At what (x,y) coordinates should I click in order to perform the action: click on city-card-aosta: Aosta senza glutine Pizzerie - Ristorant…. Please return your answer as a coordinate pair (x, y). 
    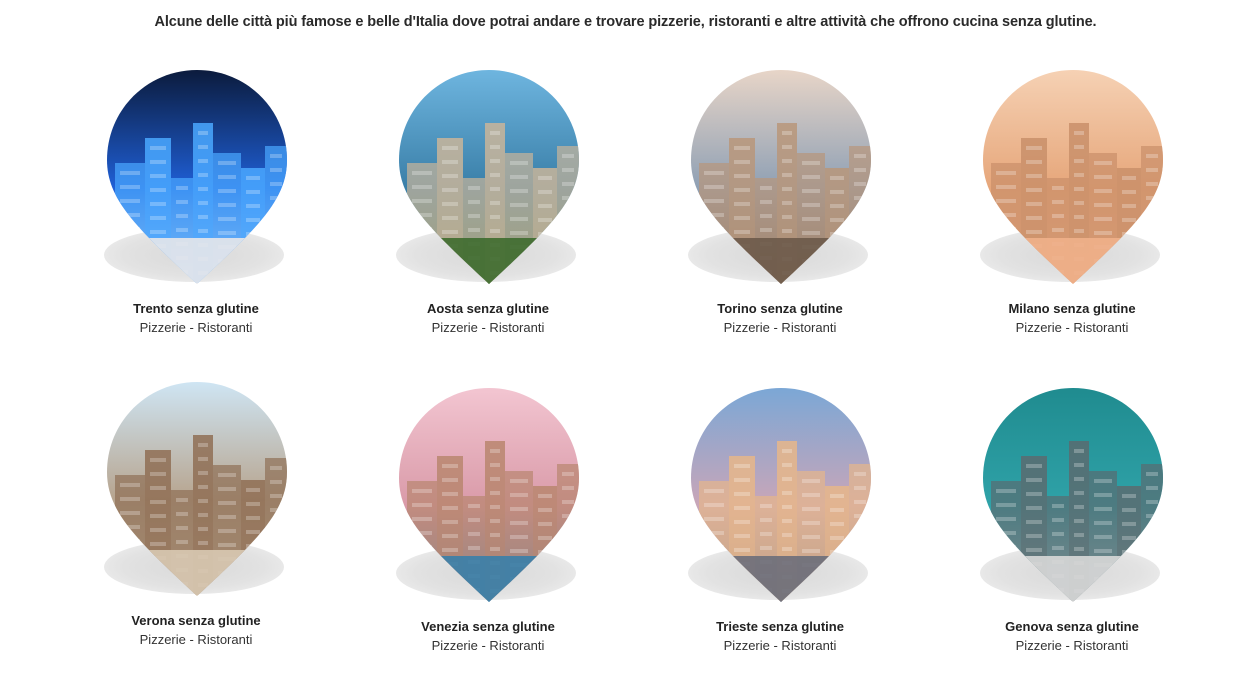
    Looking at the image, I should click on (488, 203).